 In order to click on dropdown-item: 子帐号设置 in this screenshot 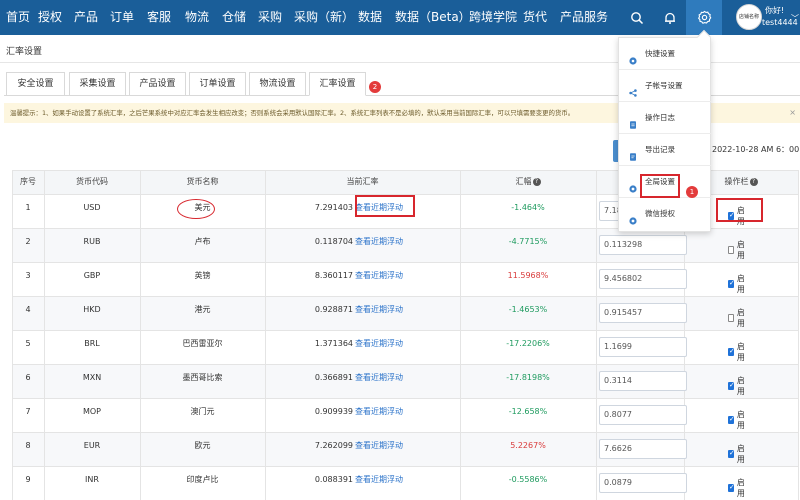, I will do `click(665, 86)`.